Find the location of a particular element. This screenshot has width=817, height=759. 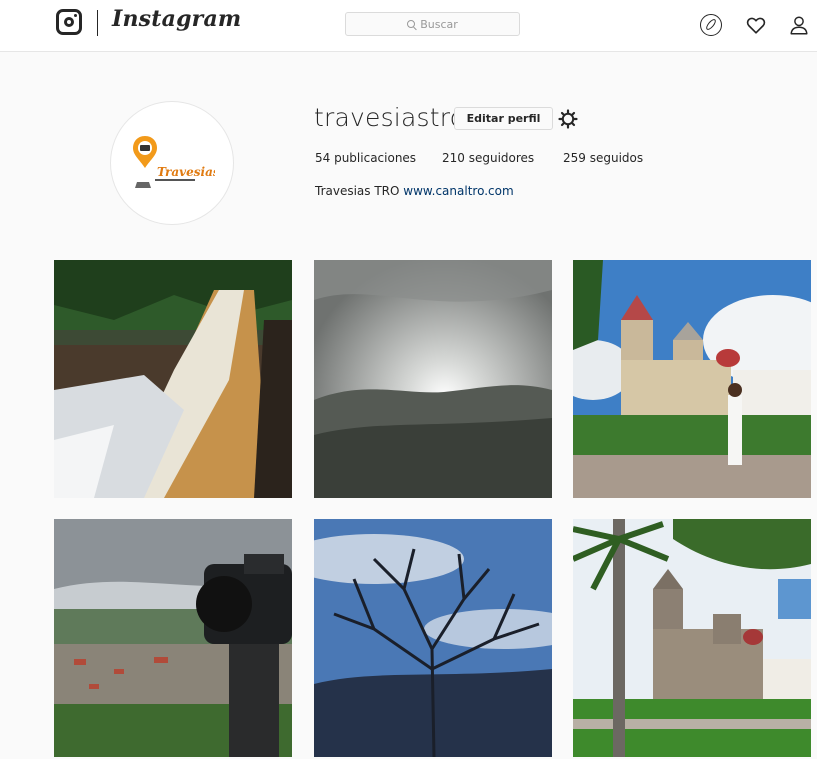

bio-link: www.canaltro.com is located at coordinates (458, 191).